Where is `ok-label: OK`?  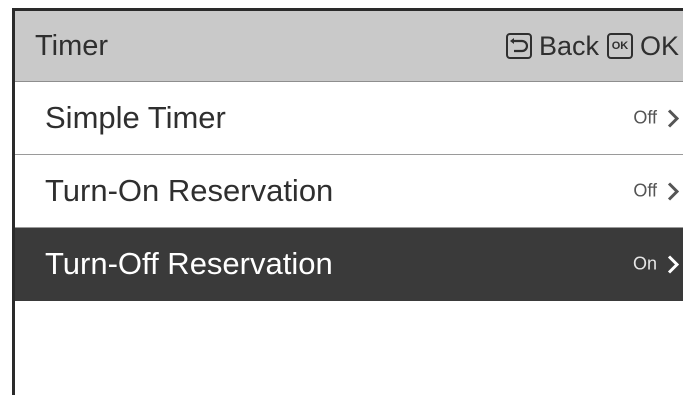 ok-label: OK is located at coordinates (659, 45).